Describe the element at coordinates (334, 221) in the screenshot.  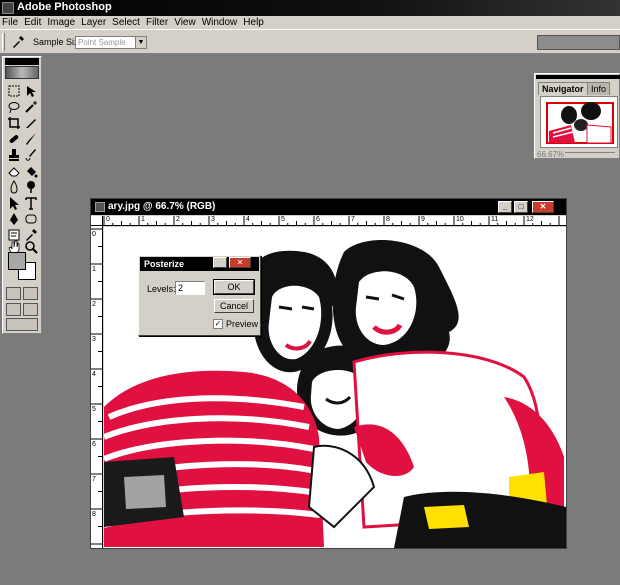
I see `horizontal-ruler: 0 1 2 3 4 5 6 7 8 9 10 11 12` at that location.